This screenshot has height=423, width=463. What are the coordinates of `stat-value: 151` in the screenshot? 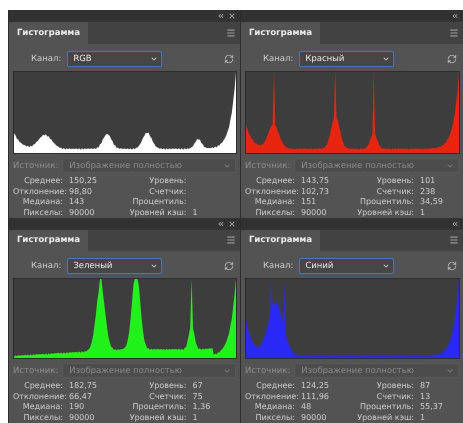 It's located at (309, 202).